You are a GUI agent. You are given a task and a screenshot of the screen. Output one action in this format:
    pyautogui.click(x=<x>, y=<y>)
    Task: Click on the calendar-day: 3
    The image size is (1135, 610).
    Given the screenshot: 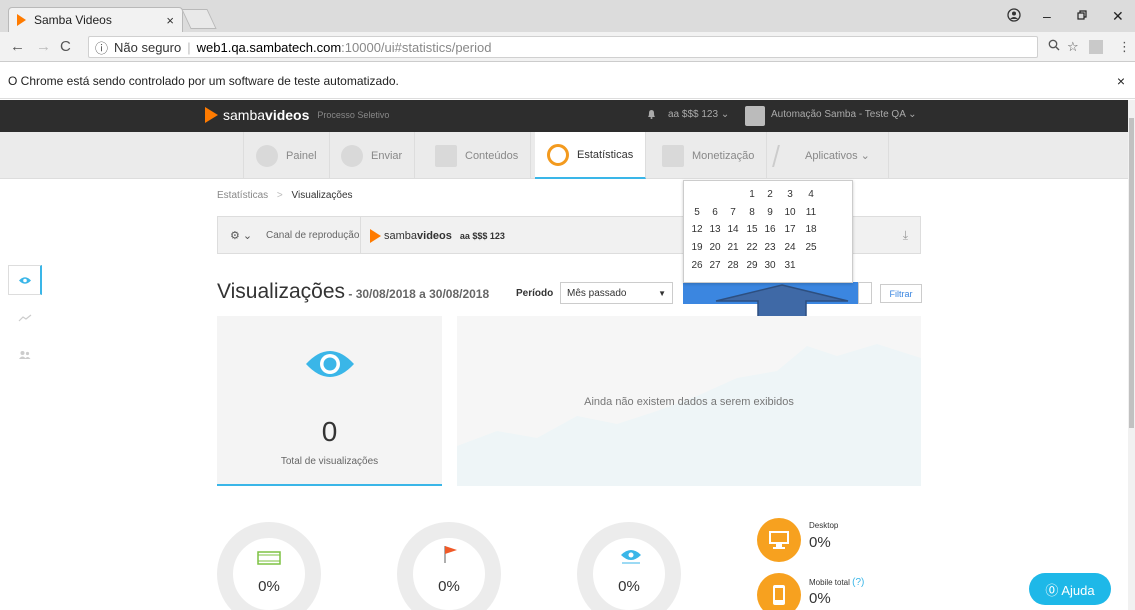 What is the action you would take?
    pyautogui.click(x=790, y=194)
    